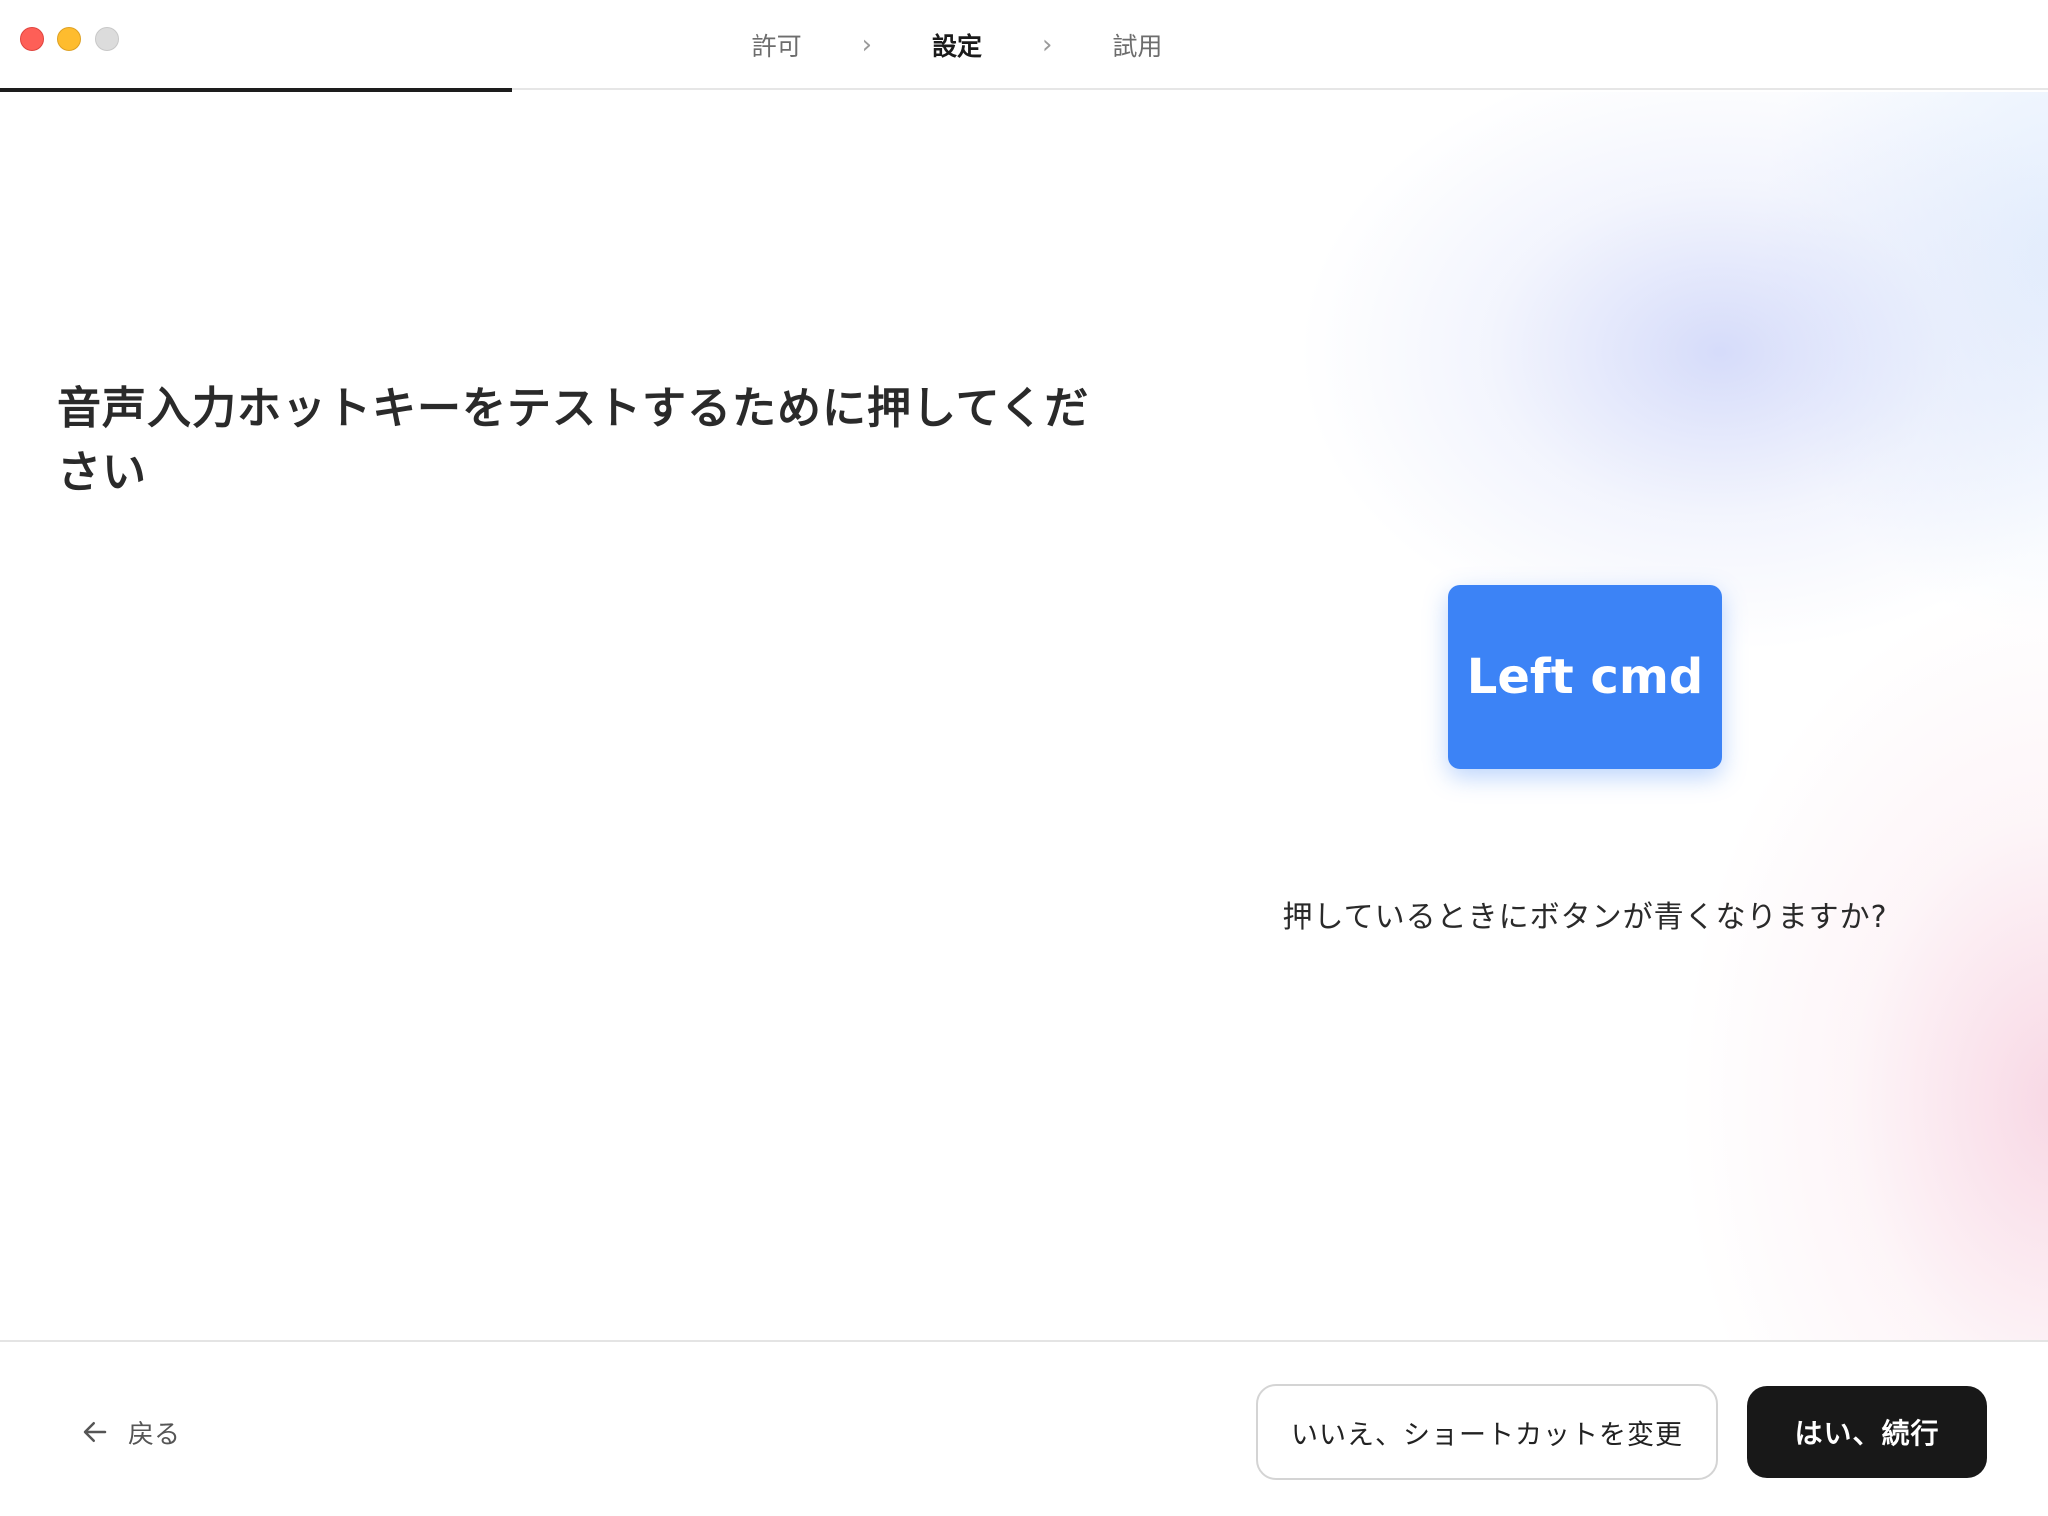 This screenshot has height=1516, width=2048. Describe the element at coordinates (154, 1434) in the screenshot. I see `back-label: 戻る` at that location.